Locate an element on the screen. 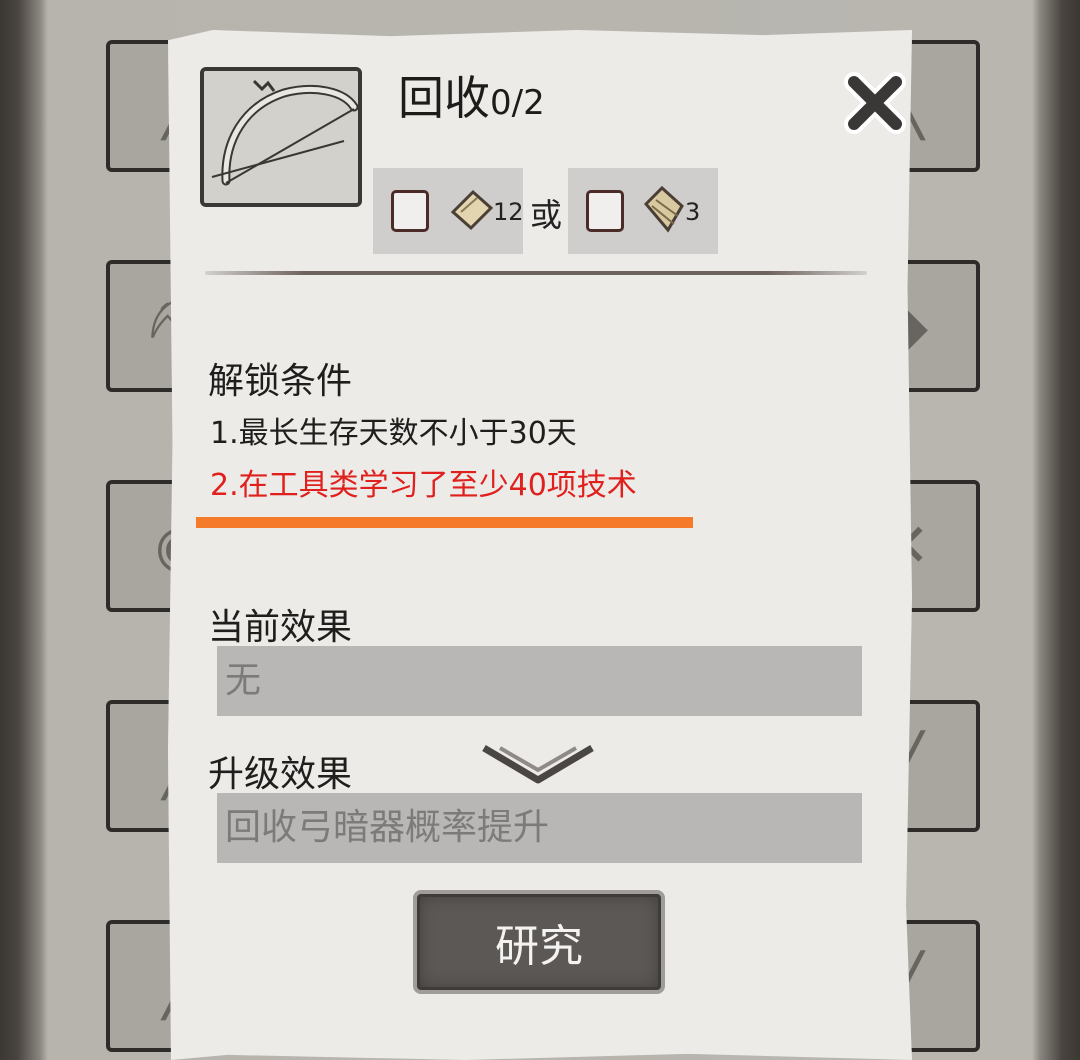  unlock-condition-1: 1.最长生存天数不小于30天 is located at coordinates (393, 433).